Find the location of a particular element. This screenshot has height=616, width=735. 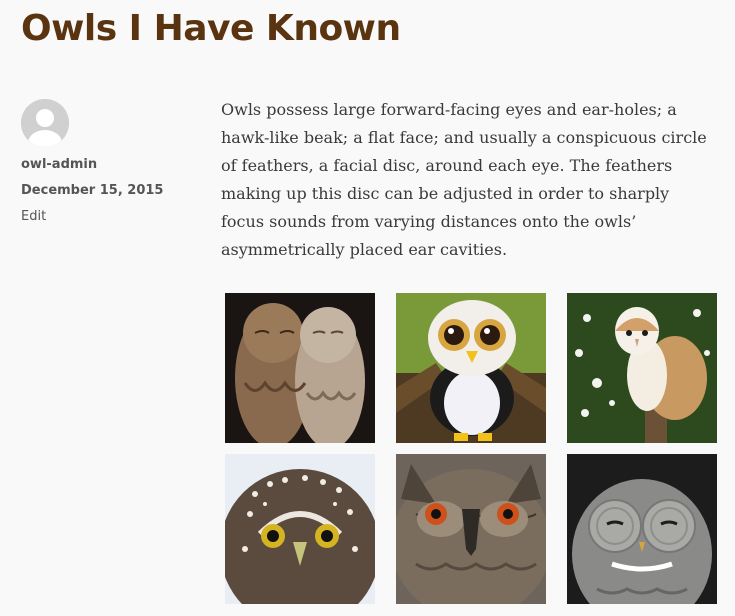

post-title: Owls I Have Known is located at coordinates (211, 28).